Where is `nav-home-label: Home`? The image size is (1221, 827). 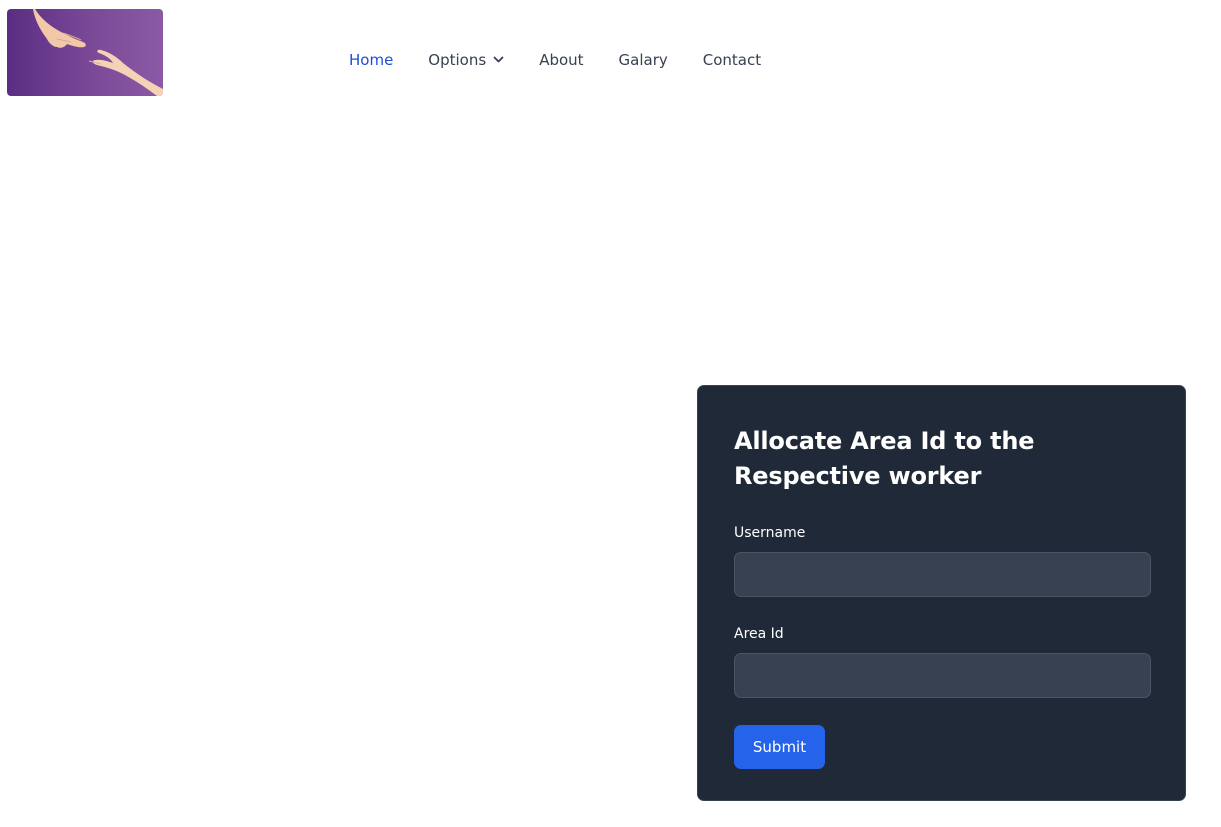
nav-home-label: Home is located at coordinates (371, 60).